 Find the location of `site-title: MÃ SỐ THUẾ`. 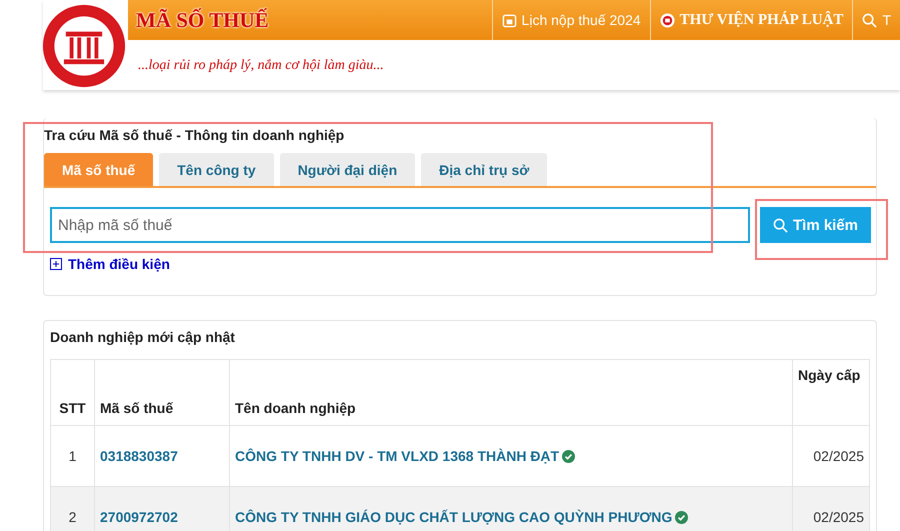

site-title: MÃ SỐ THUẾ is located at coordinates (202, 20).